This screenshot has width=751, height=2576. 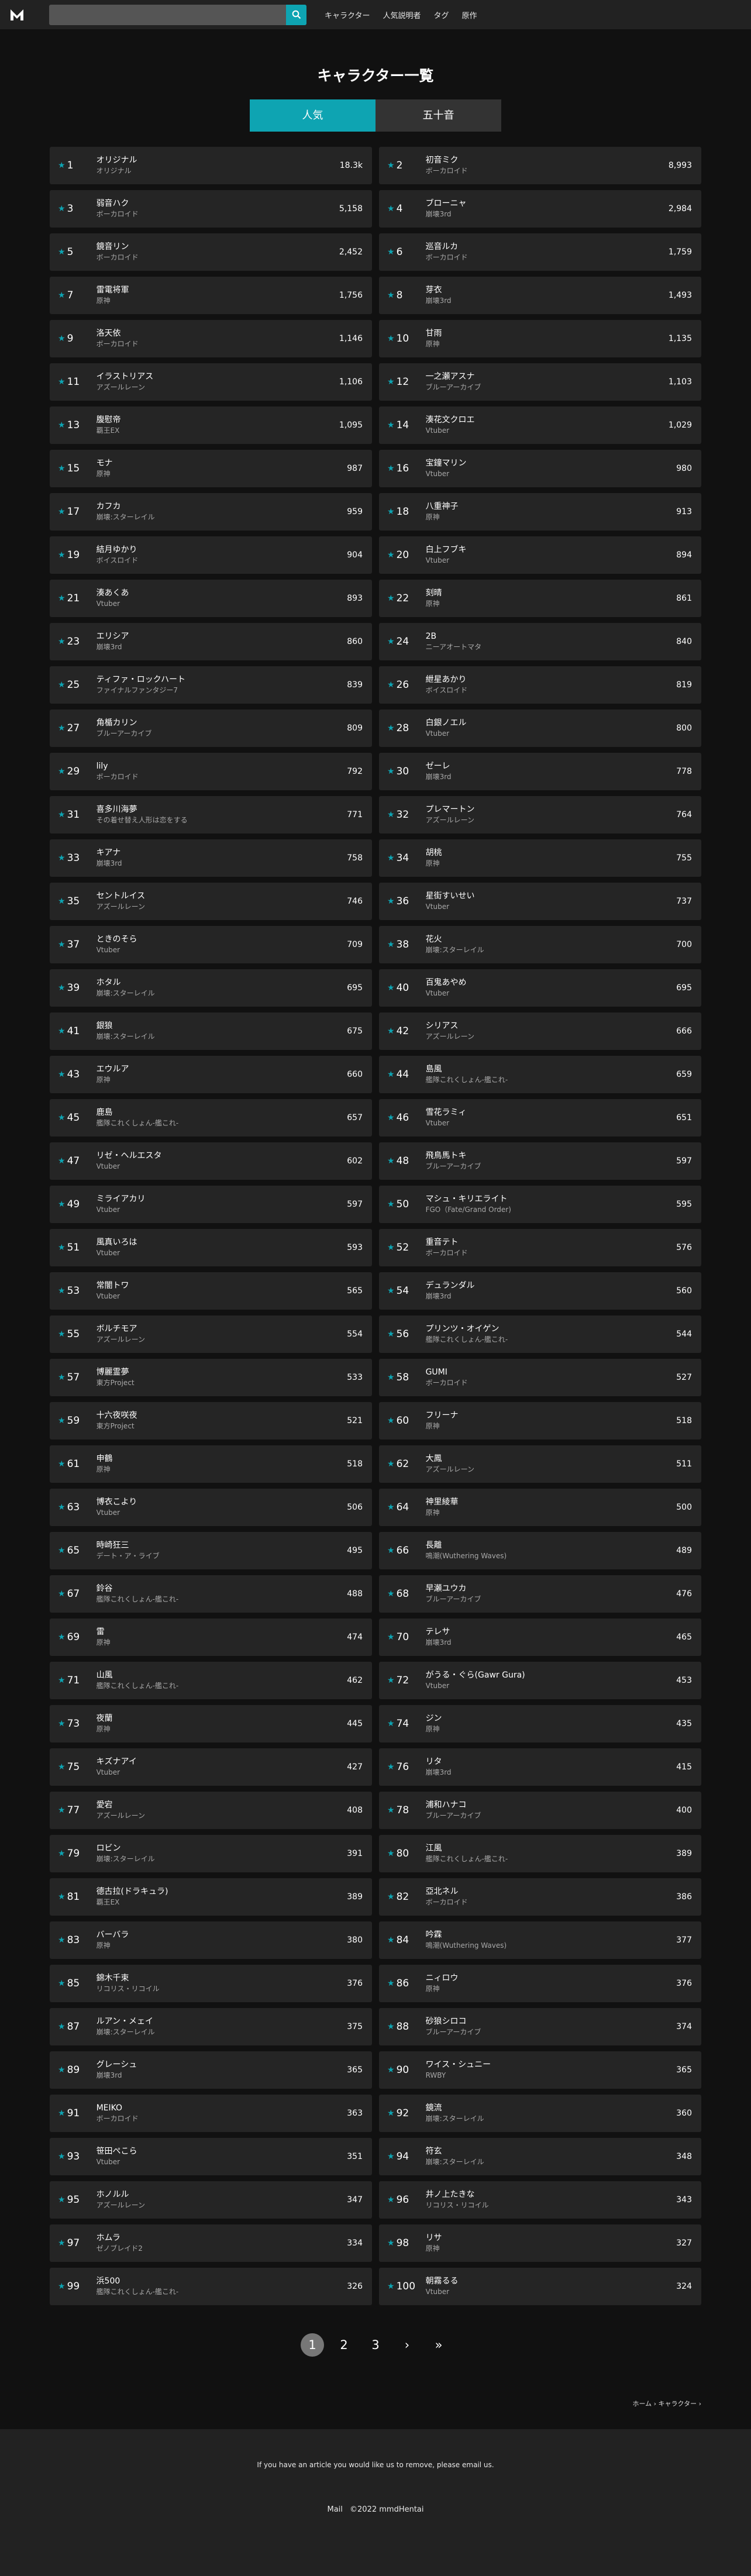 I want to click on character-card: ★ 16 宝鐘マリン Vtuber 980, so click(x=540, y=468).